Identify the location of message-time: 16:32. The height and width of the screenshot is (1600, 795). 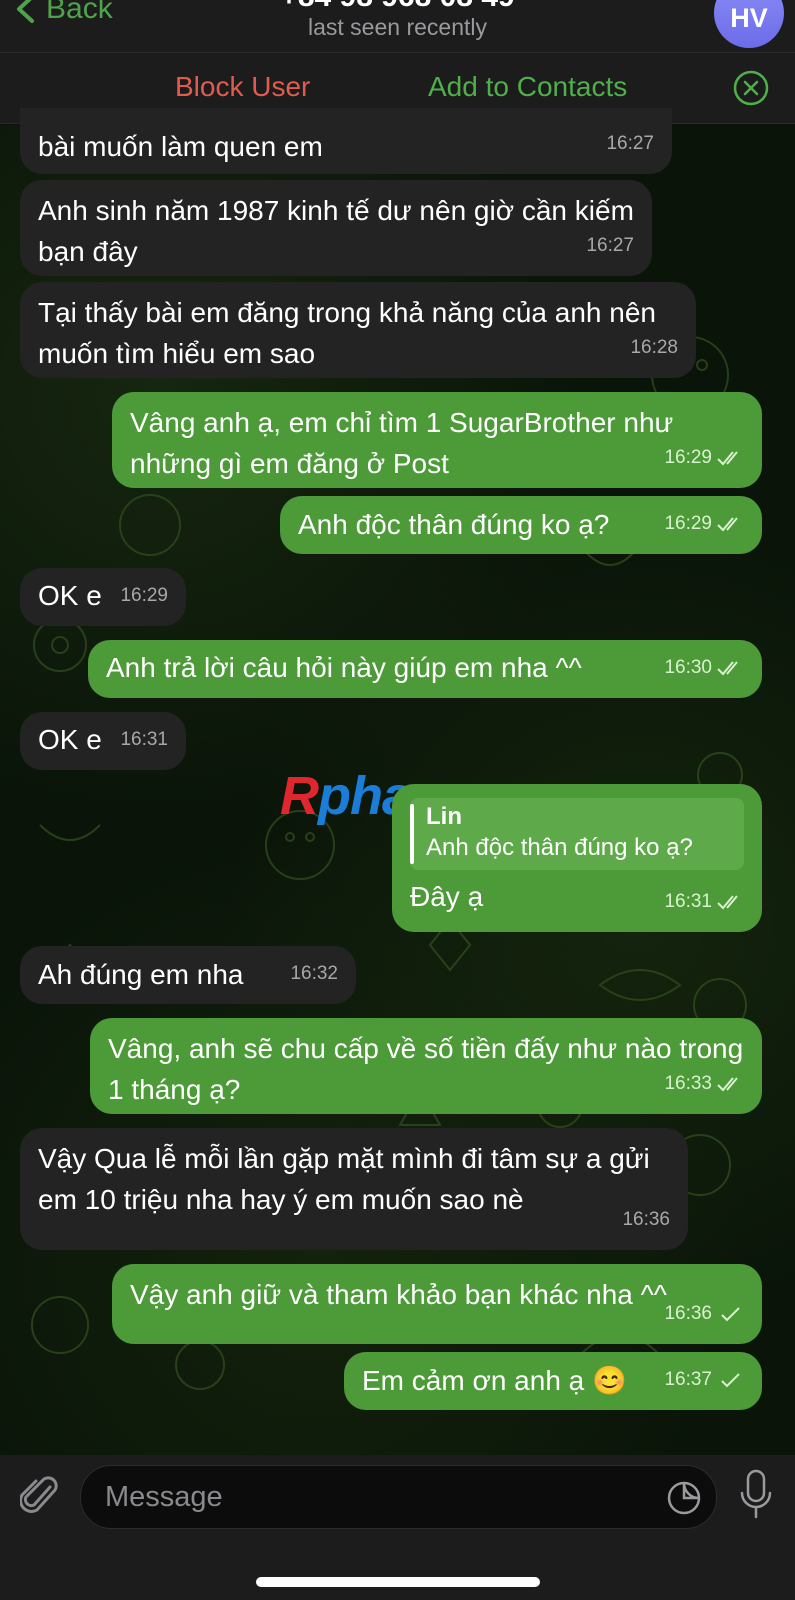
(314, 973).